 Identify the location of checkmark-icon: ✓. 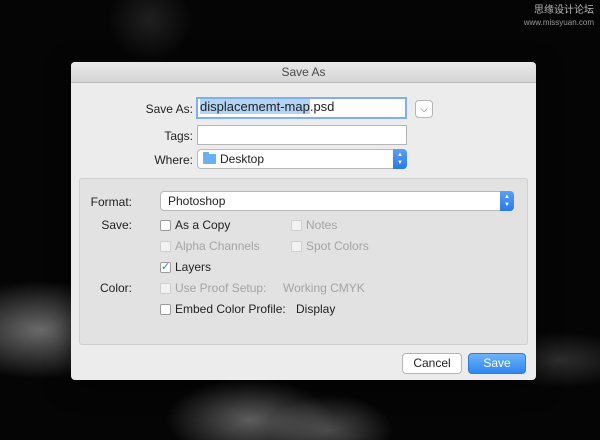
(166, 267).